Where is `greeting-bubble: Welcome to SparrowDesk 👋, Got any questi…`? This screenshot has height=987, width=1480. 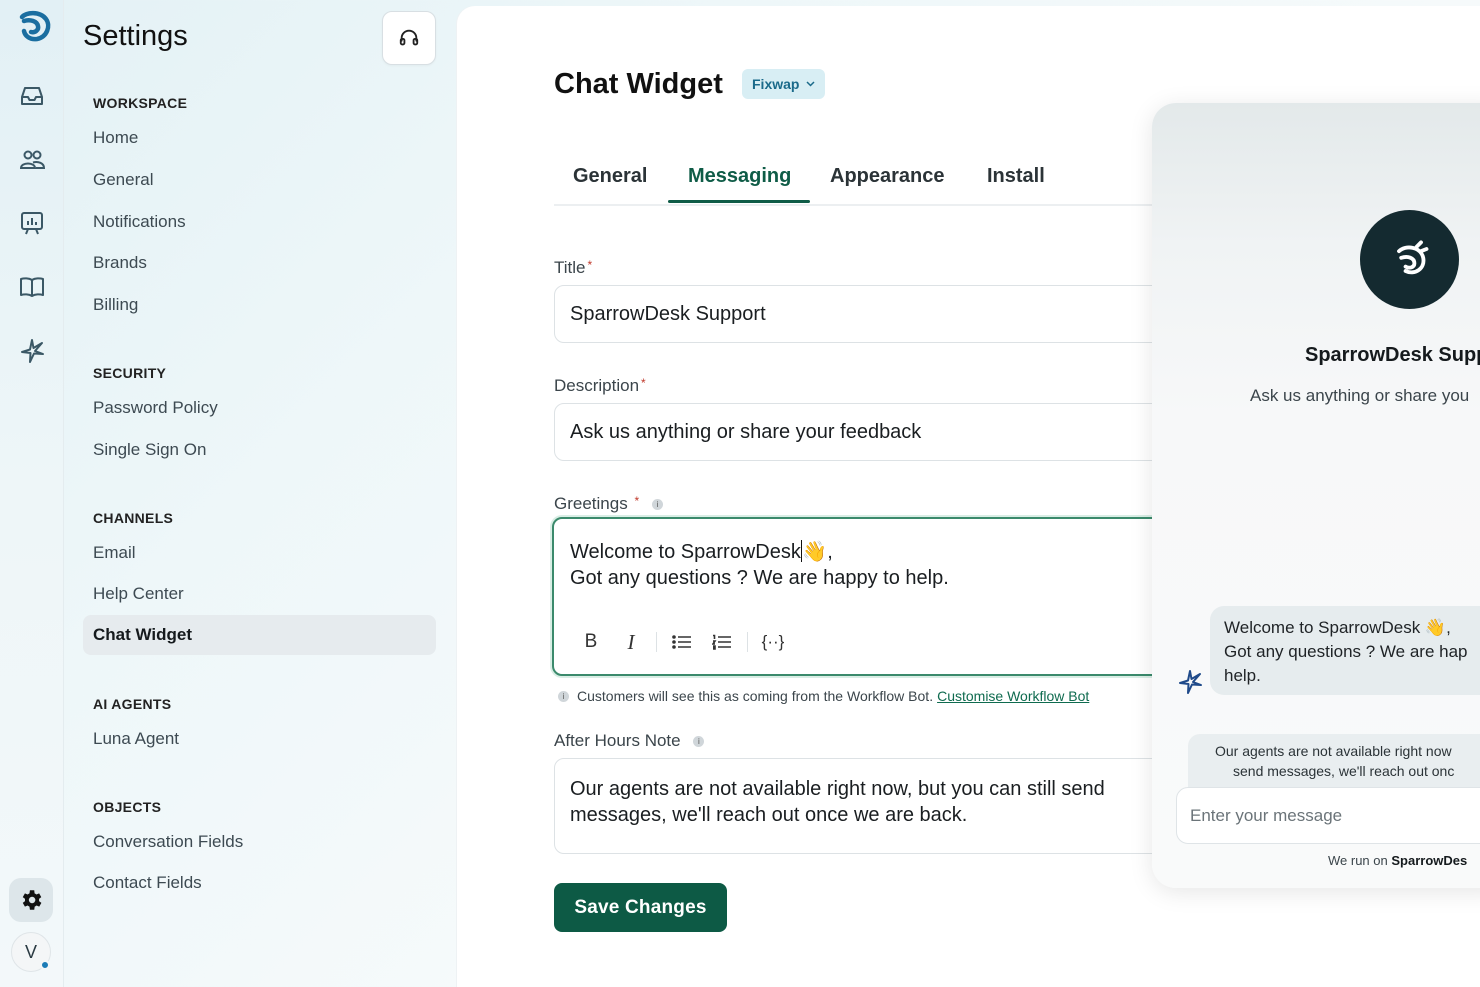
greeting-bubble: Welcome to SparrowDesk 👋, Got any questi… is located at coordinates (1345, 650).